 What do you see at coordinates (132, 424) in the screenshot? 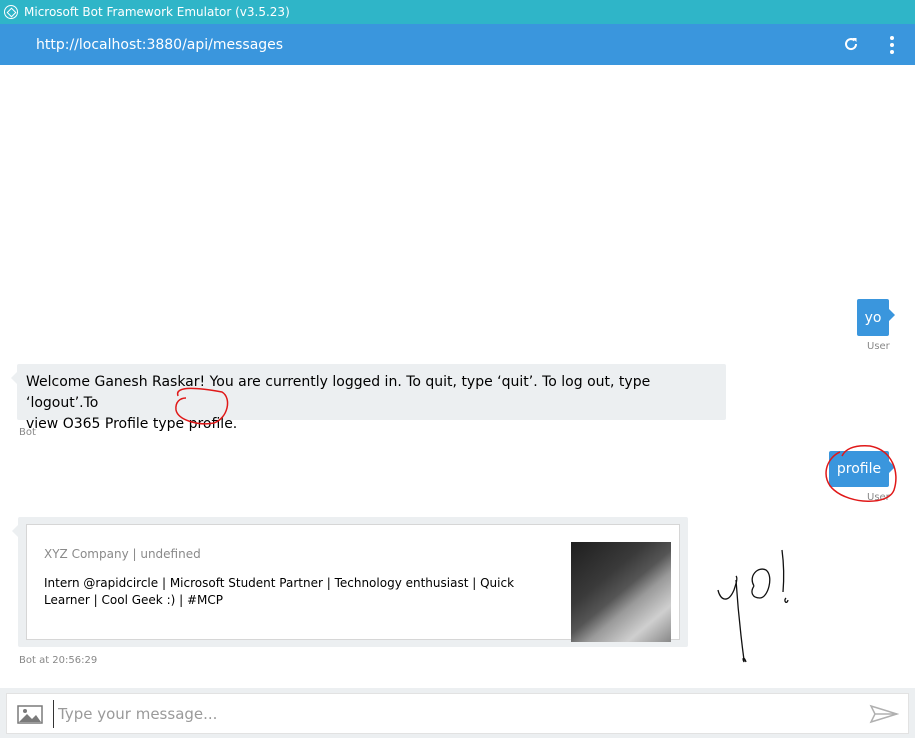
I see `bot-message-line-2: view O365 Profile type profile.` at bounding box center [132, 424].